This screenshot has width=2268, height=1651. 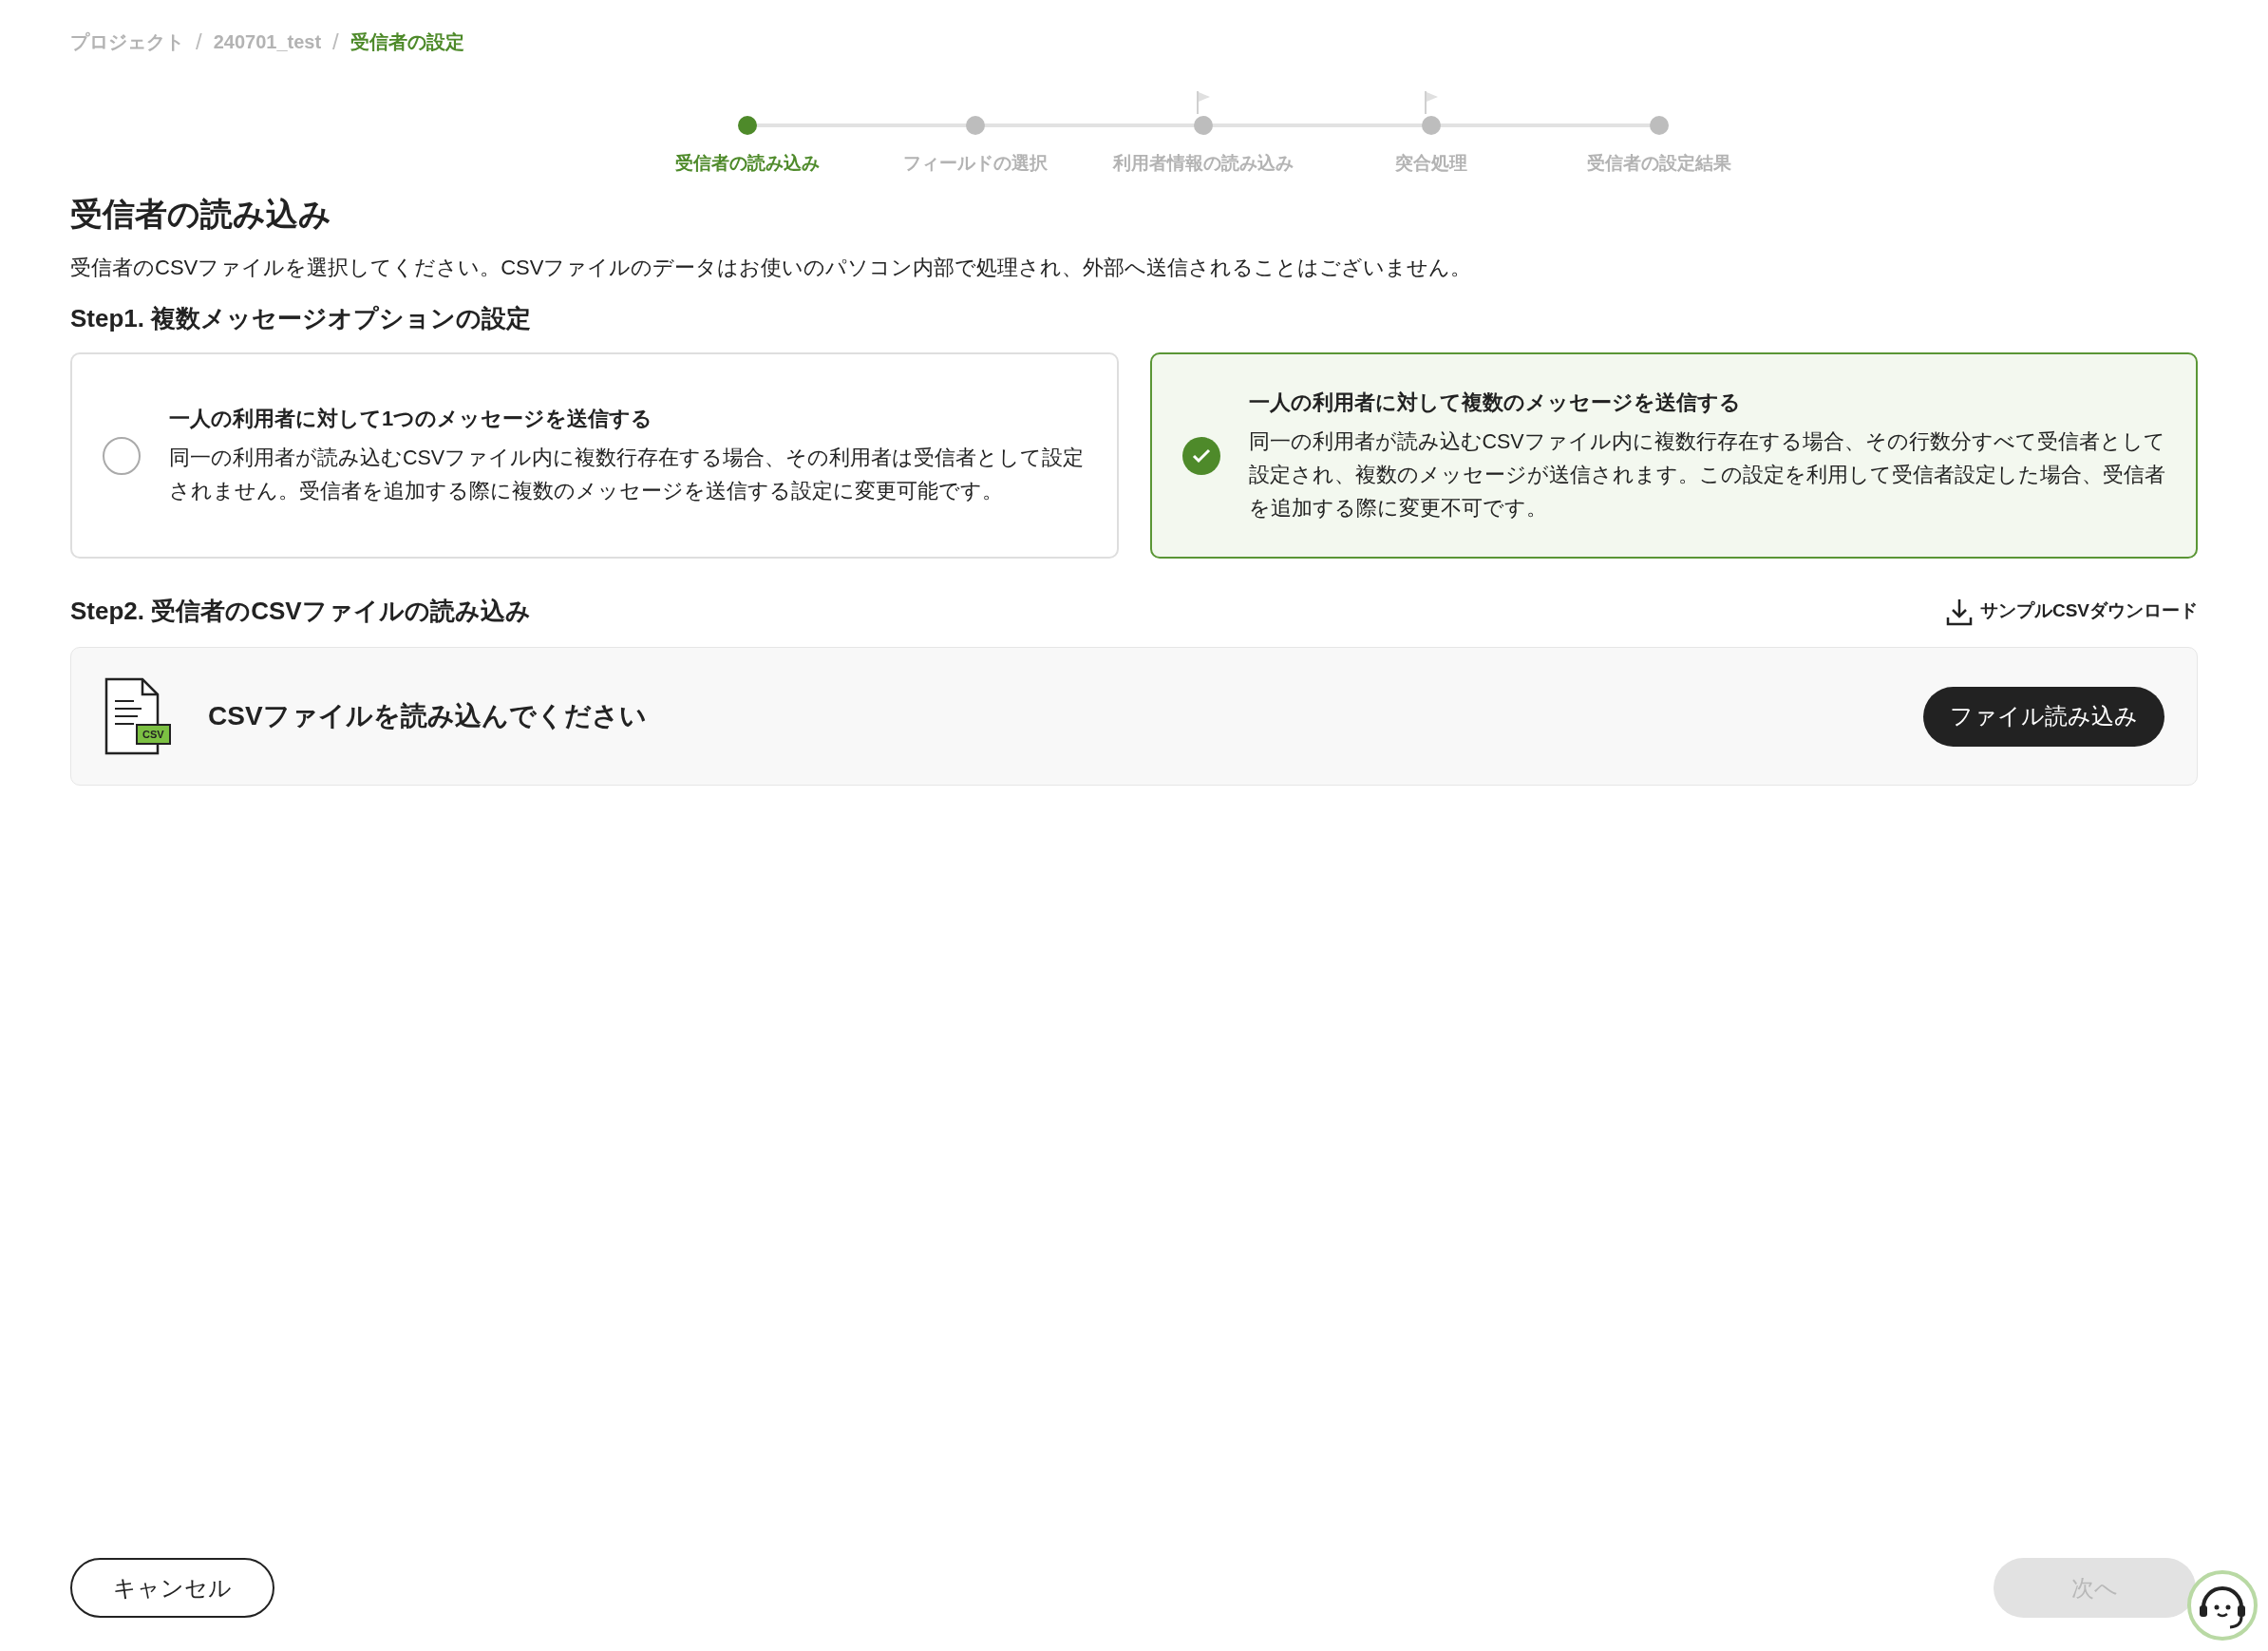 I want to click on page-title: 受信者の読み込み, so click(x=201, y=215).